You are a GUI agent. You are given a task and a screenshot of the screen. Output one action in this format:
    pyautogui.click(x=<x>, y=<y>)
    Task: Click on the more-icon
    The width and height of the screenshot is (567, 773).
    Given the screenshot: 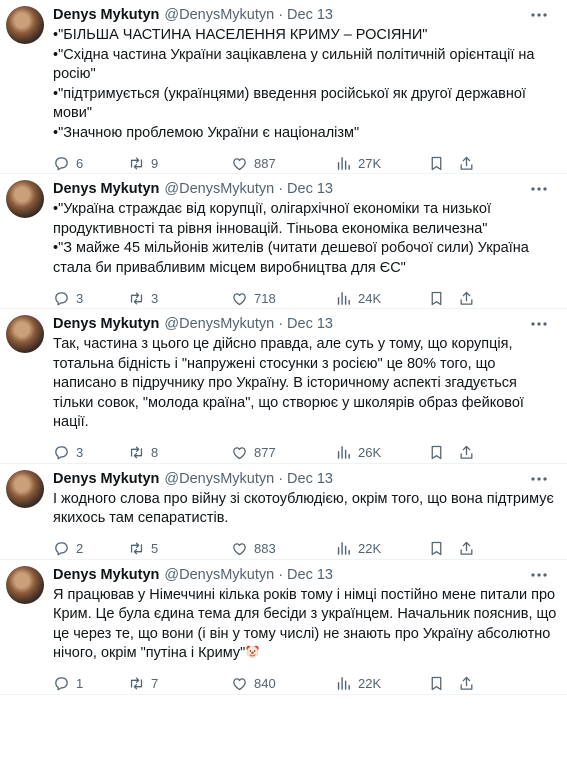 What is the action you would take?
    pyautogui.click(x=539, y=189)
    